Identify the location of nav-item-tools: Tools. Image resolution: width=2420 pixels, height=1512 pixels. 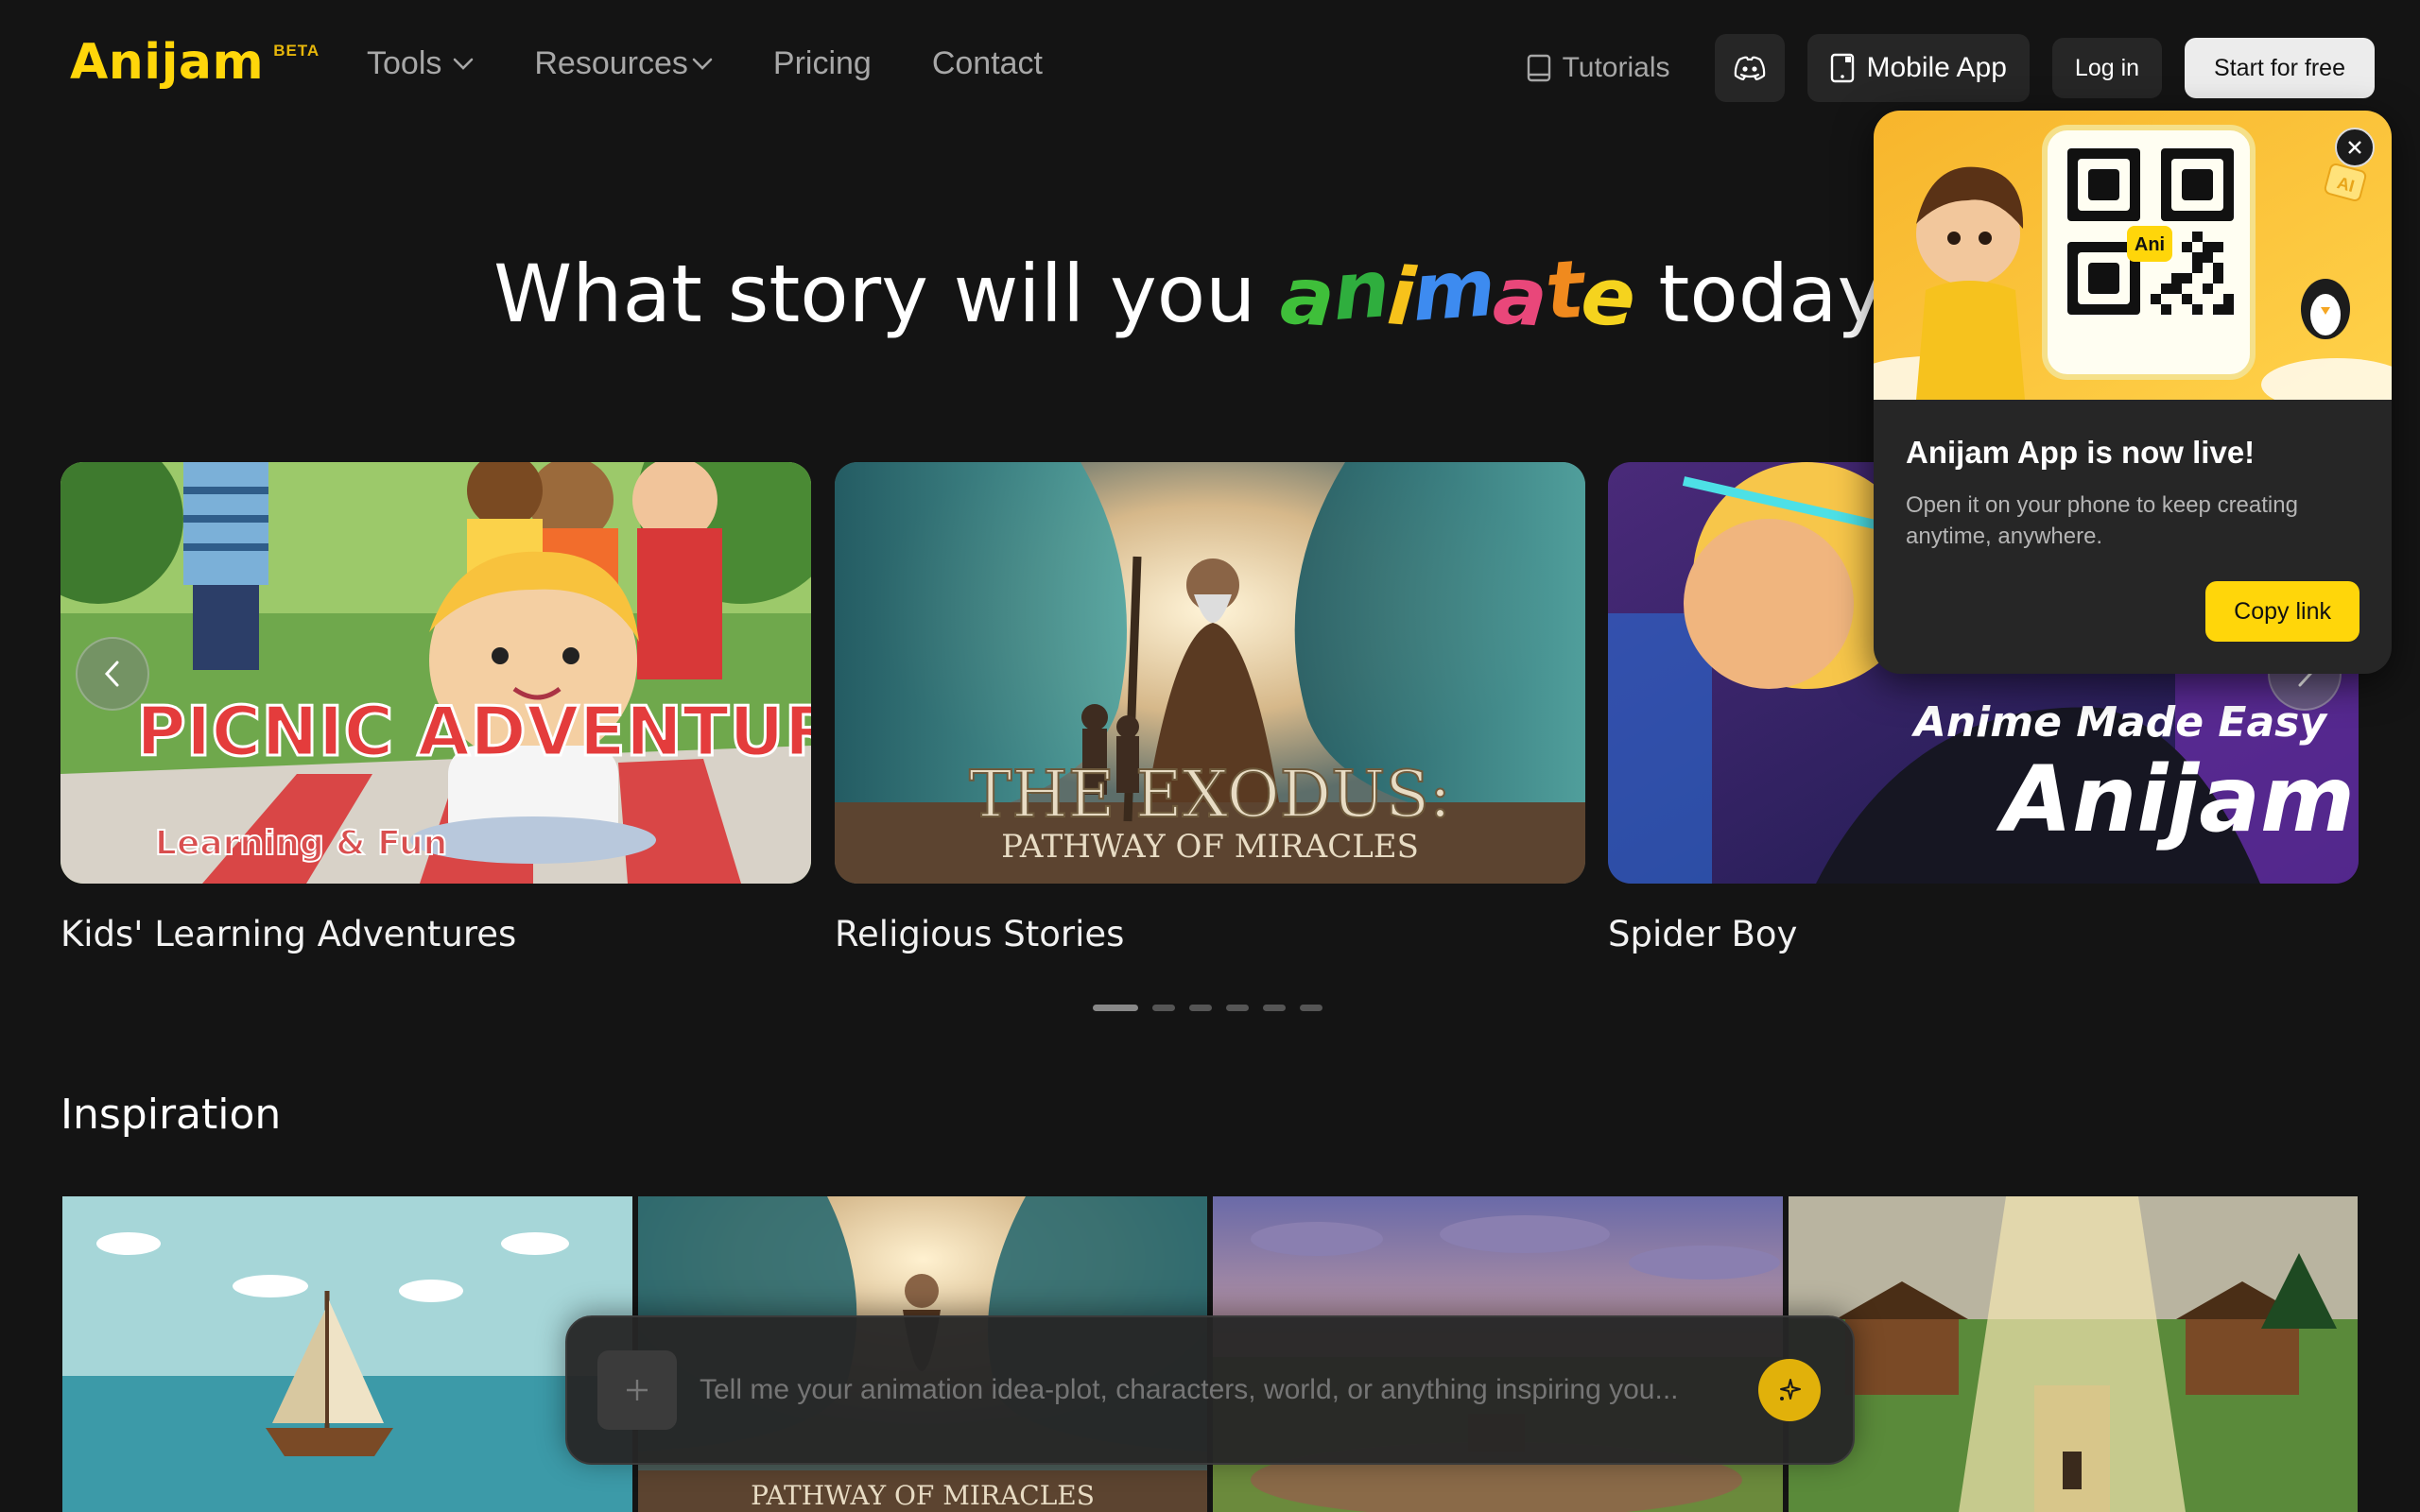
(421, 63).